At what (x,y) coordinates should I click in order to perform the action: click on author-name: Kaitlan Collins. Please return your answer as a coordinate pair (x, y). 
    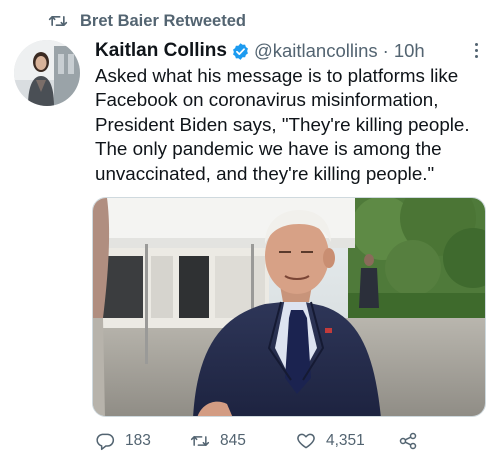
    Looking at the image, I should click on (161, 51).